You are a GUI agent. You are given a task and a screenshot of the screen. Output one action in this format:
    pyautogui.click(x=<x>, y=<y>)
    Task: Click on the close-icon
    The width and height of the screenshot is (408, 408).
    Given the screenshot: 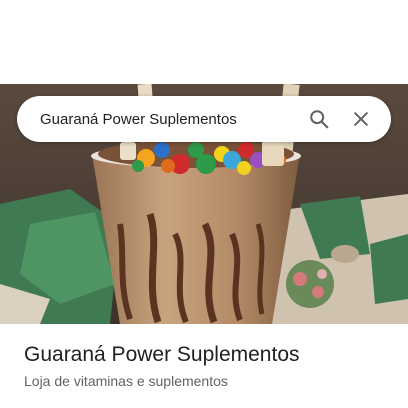 What is the action you would take?
    pyautogui.click(x=361, y=119)
    